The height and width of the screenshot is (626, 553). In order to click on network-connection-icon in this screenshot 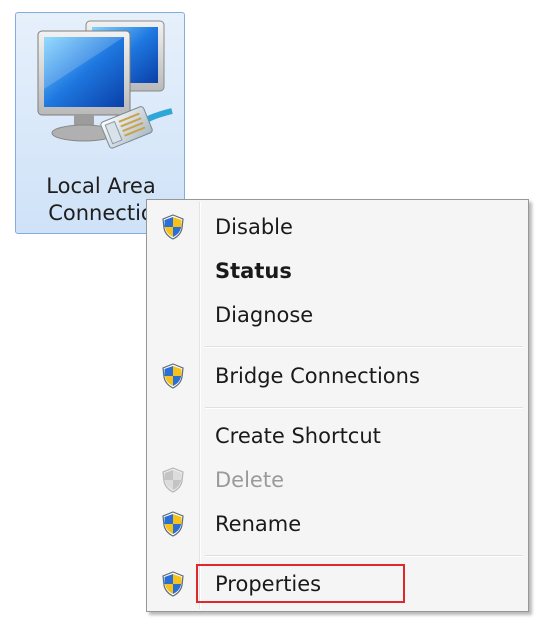, I will do `click(105, 84)`.